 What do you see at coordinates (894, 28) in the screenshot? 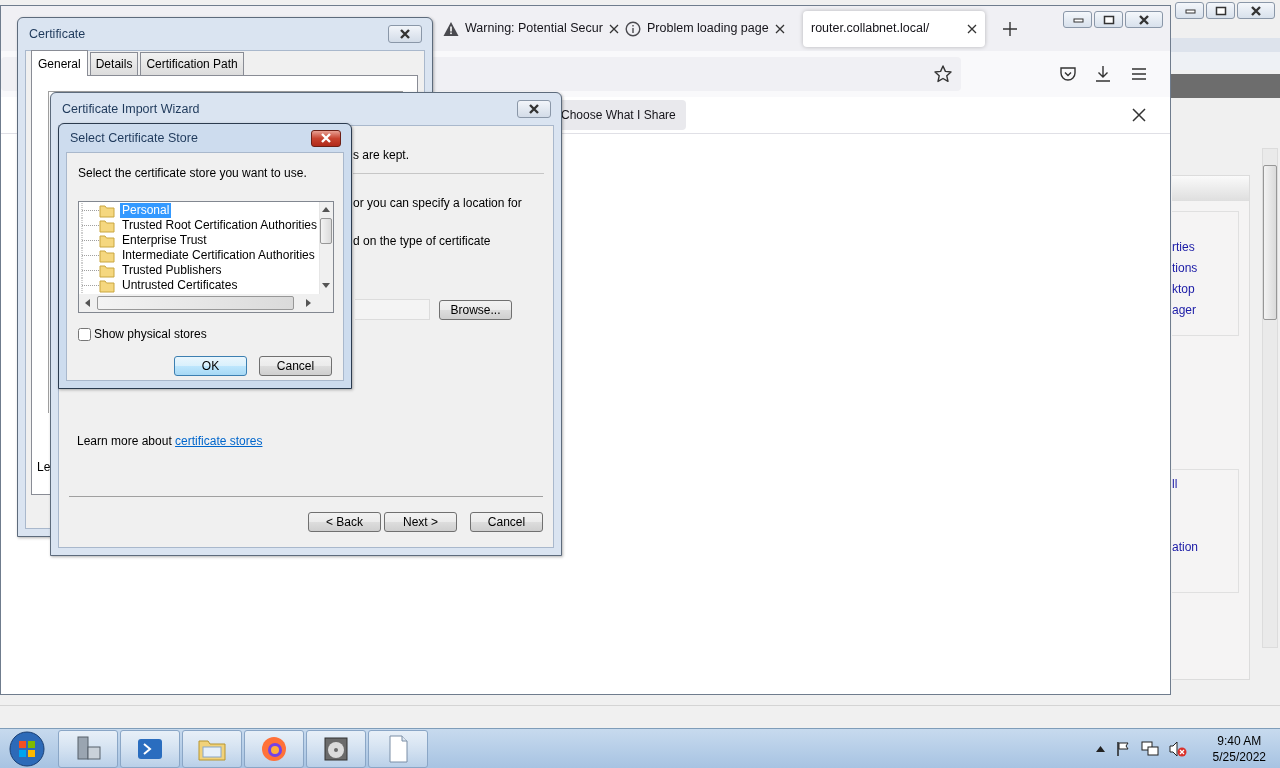
I see `browser-tab: router.collabnet.local/` at bounding box center [894, 28].